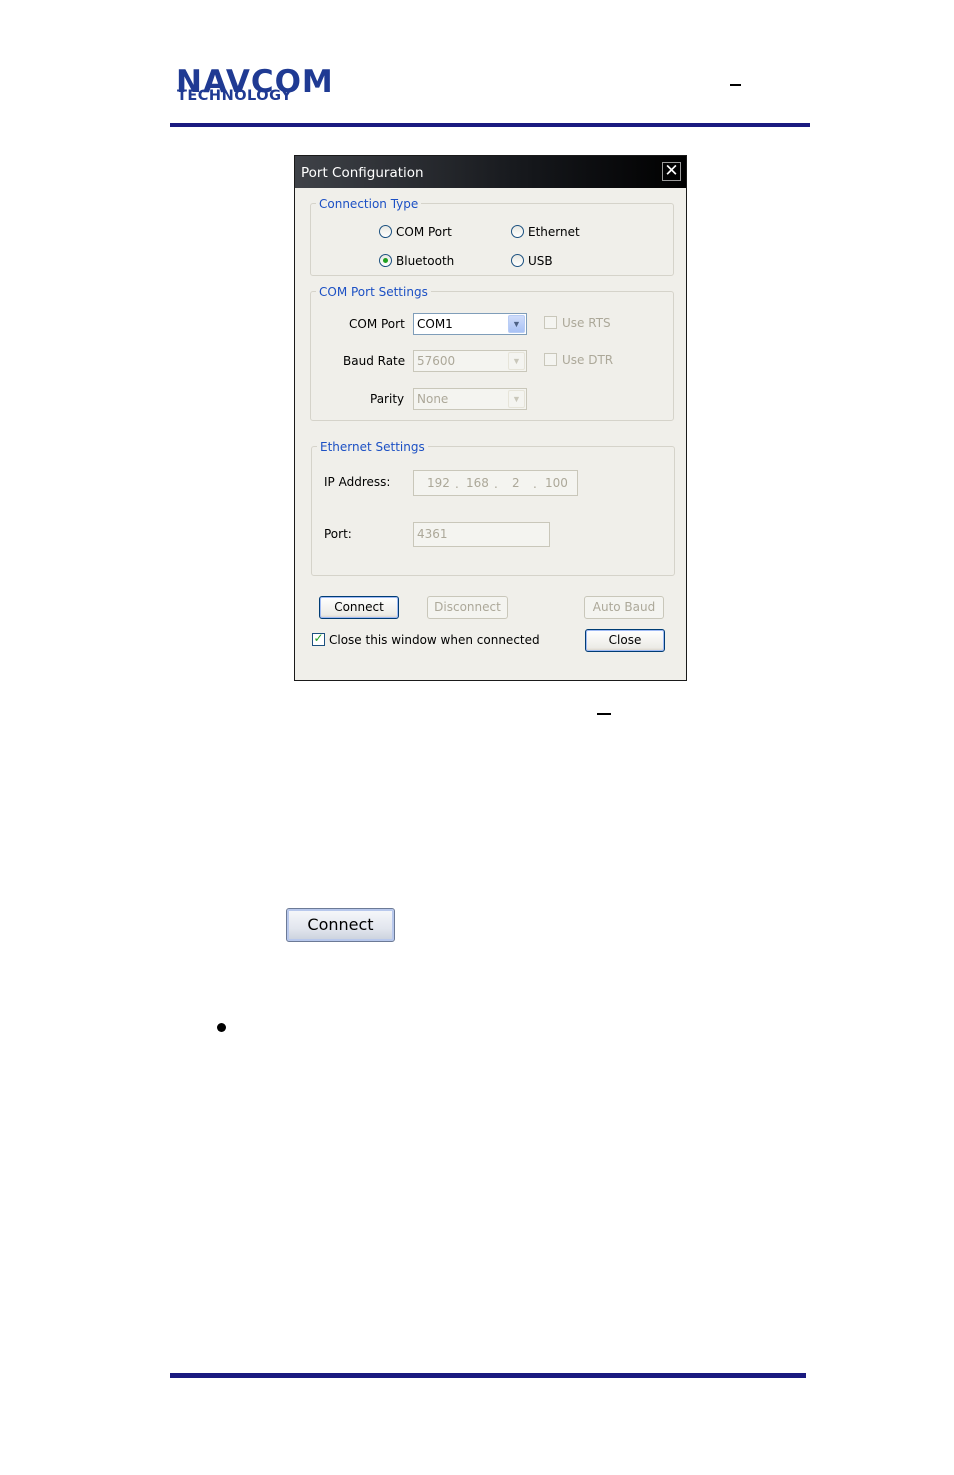  What do you see at coordinates (340, 925) in the screenshot?
I see `connect-button-large: Connect` at bounding box center [340, 925].